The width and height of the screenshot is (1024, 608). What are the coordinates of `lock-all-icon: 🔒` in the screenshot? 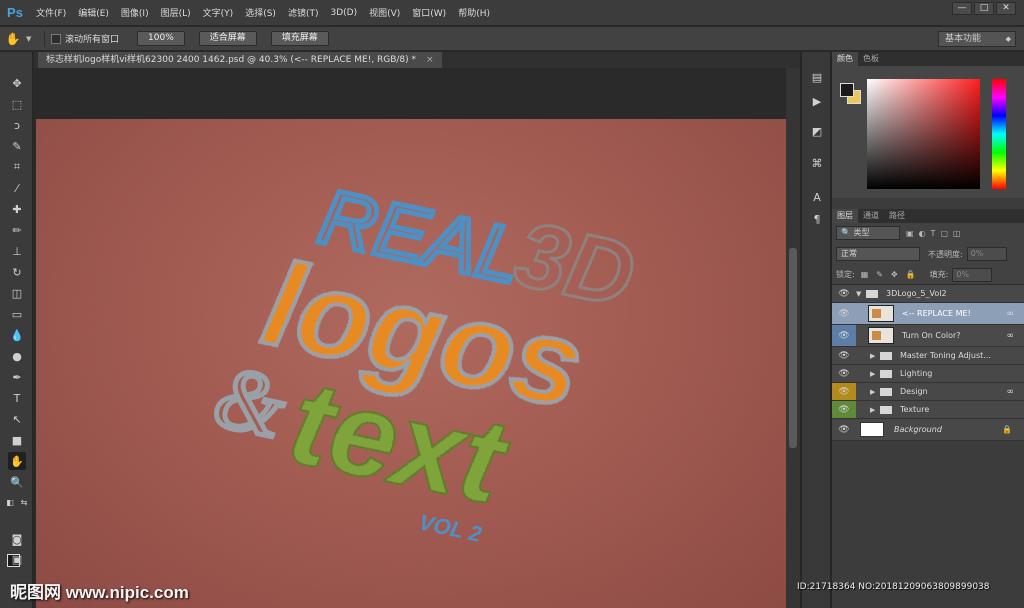 It's located at (911, 274).